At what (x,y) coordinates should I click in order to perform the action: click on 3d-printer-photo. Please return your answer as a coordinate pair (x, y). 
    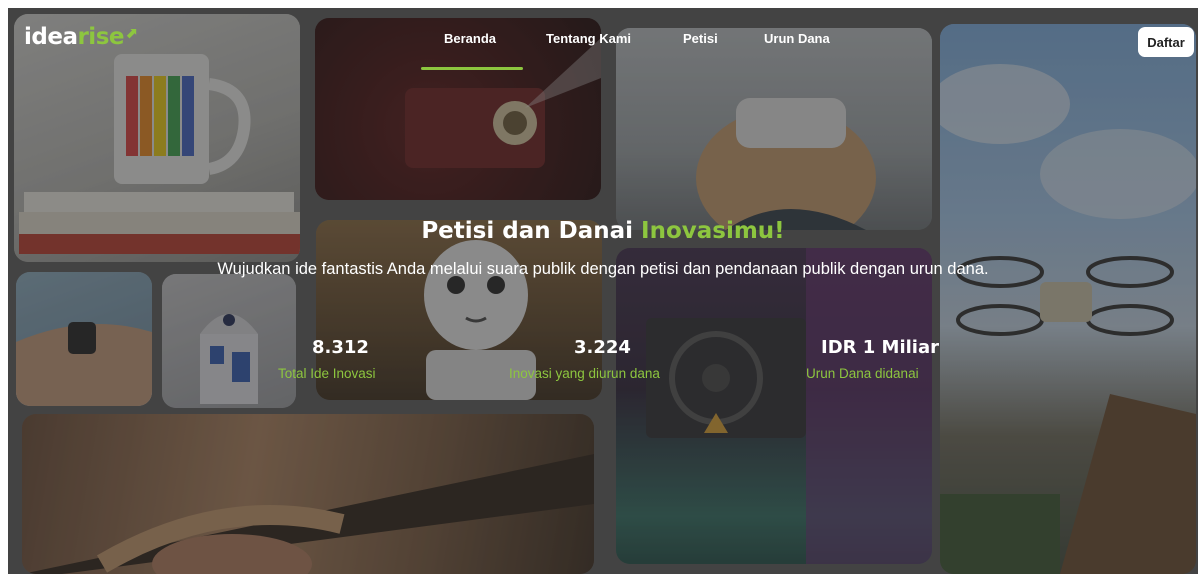
    Looking at the image, I should click on (774, 406).